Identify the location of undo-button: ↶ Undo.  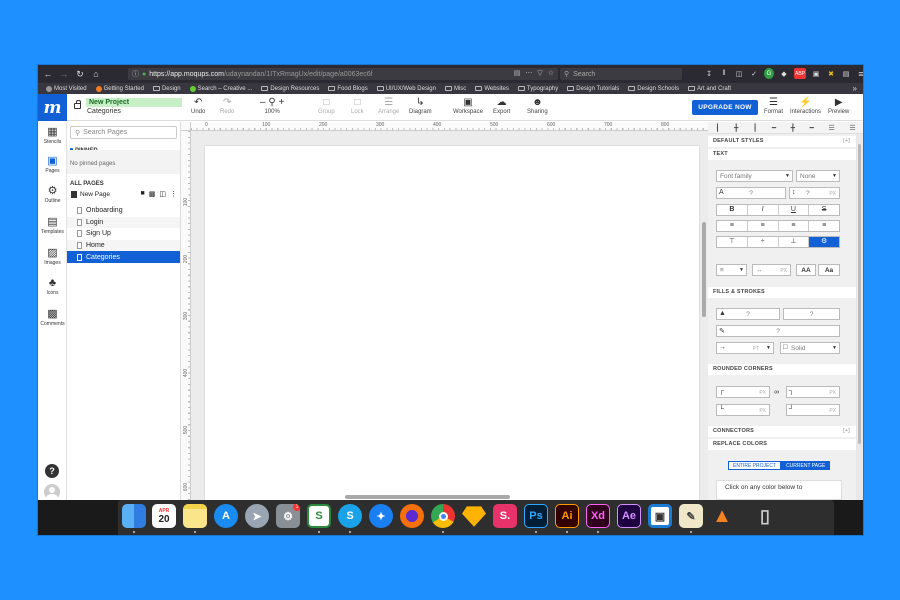
(198, 106).